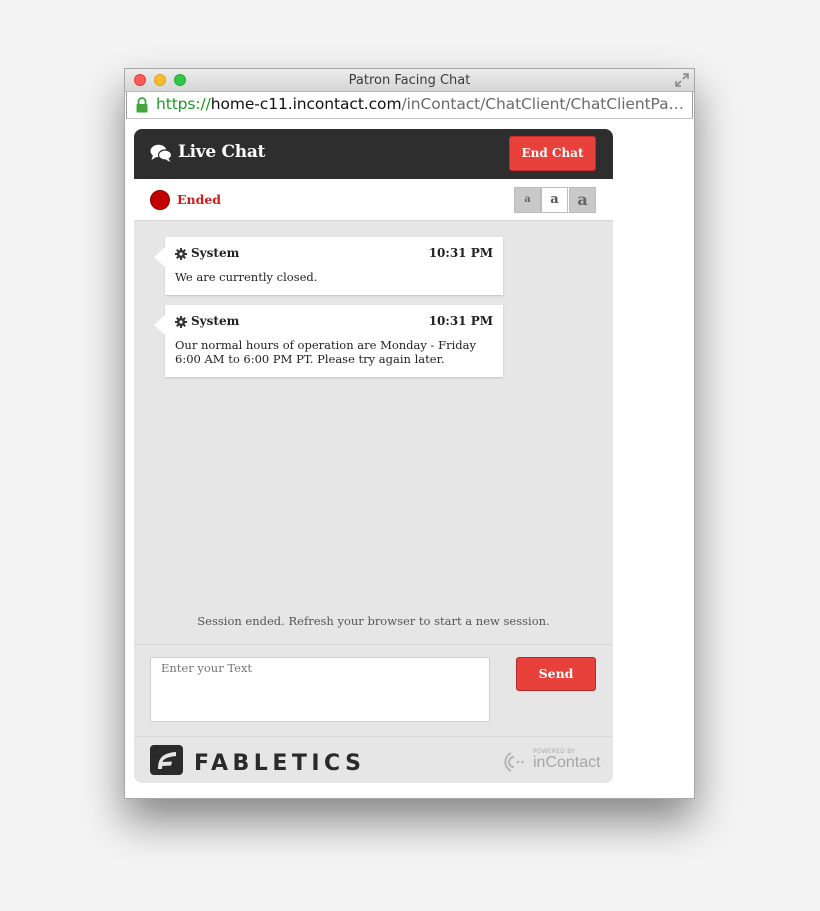 This screenshot has width=820, height=911. Describe the element at coordinates (161, 153) in the screenshot. I see `chat-bubbles-icon` at that location.